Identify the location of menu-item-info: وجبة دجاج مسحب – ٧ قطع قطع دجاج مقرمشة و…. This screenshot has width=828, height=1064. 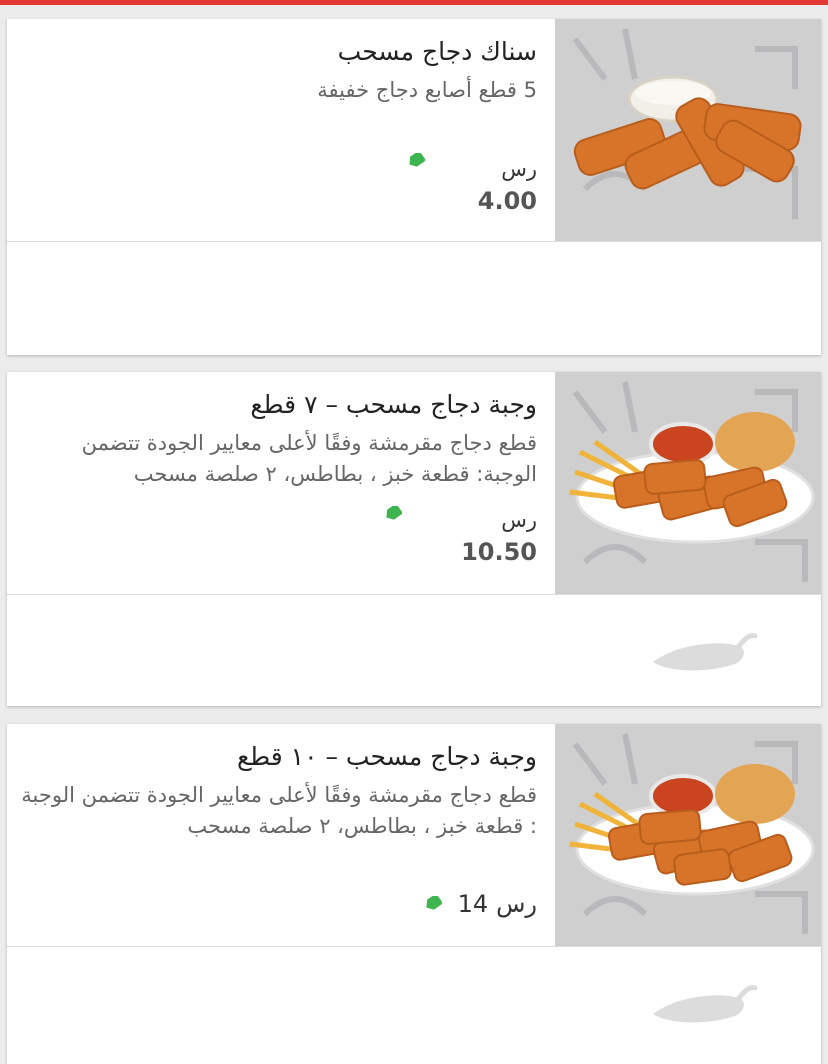
(277, 483).